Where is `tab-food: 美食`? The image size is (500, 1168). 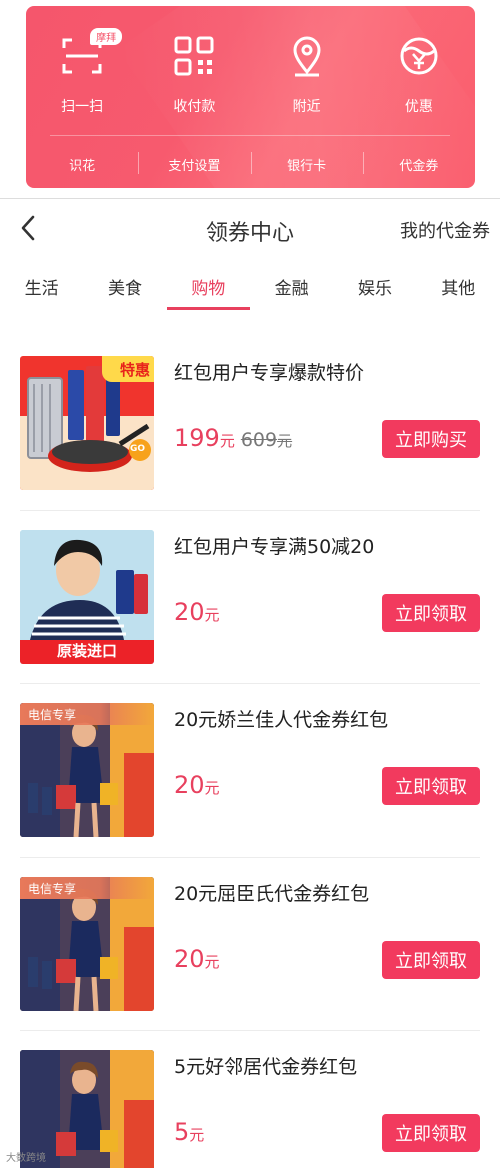 tab-food: 美食 is located at coordinates (124, 286).